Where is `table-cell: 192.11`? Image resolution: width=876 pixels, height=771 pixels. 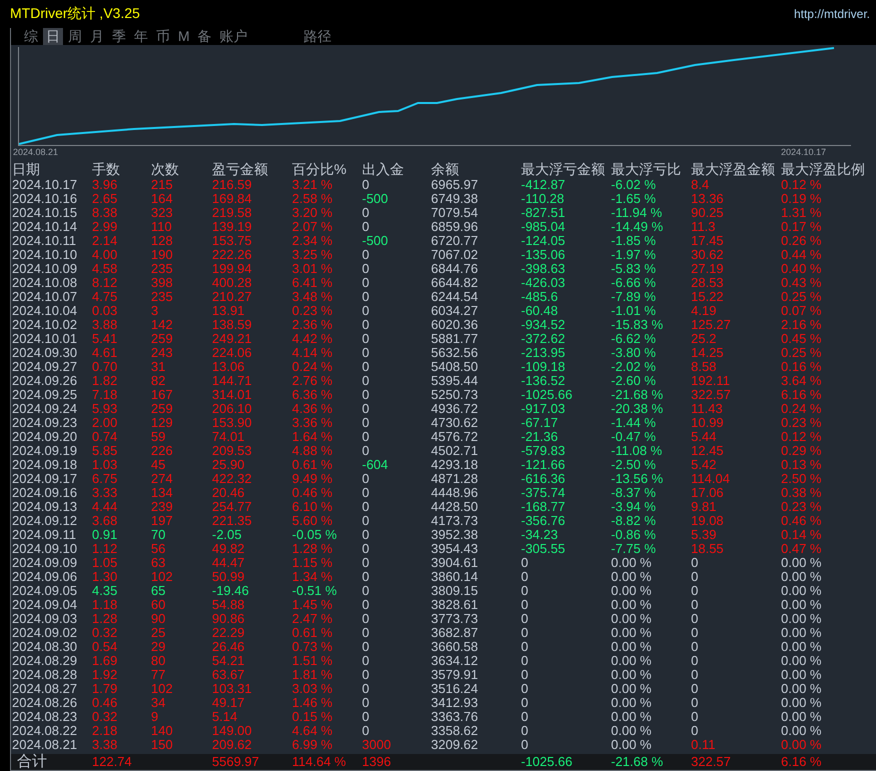 table-cell: 192.11 is located at coordinates (710, 381).